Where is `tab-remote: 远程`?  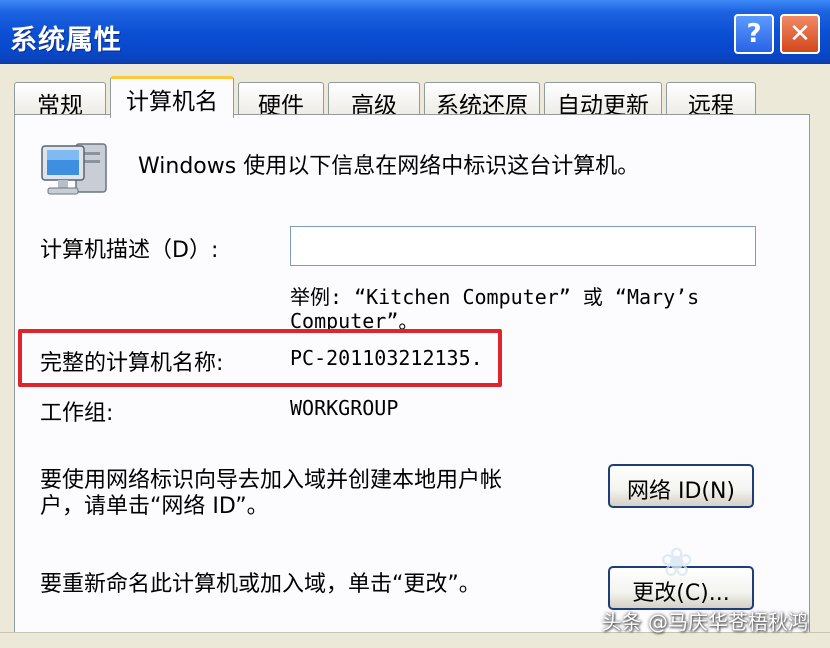
tab-remote: 远程 is located at coordinates (711, 100).